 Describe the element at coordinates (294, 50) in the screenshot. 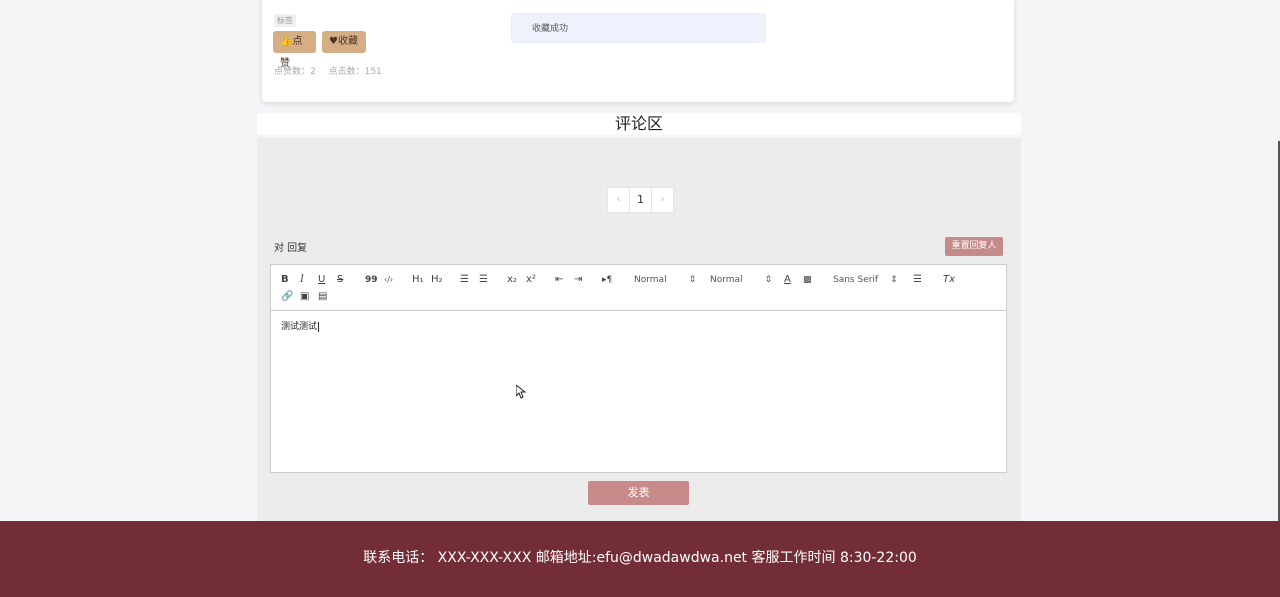

I see `like-button: 👍点赞` at that location.